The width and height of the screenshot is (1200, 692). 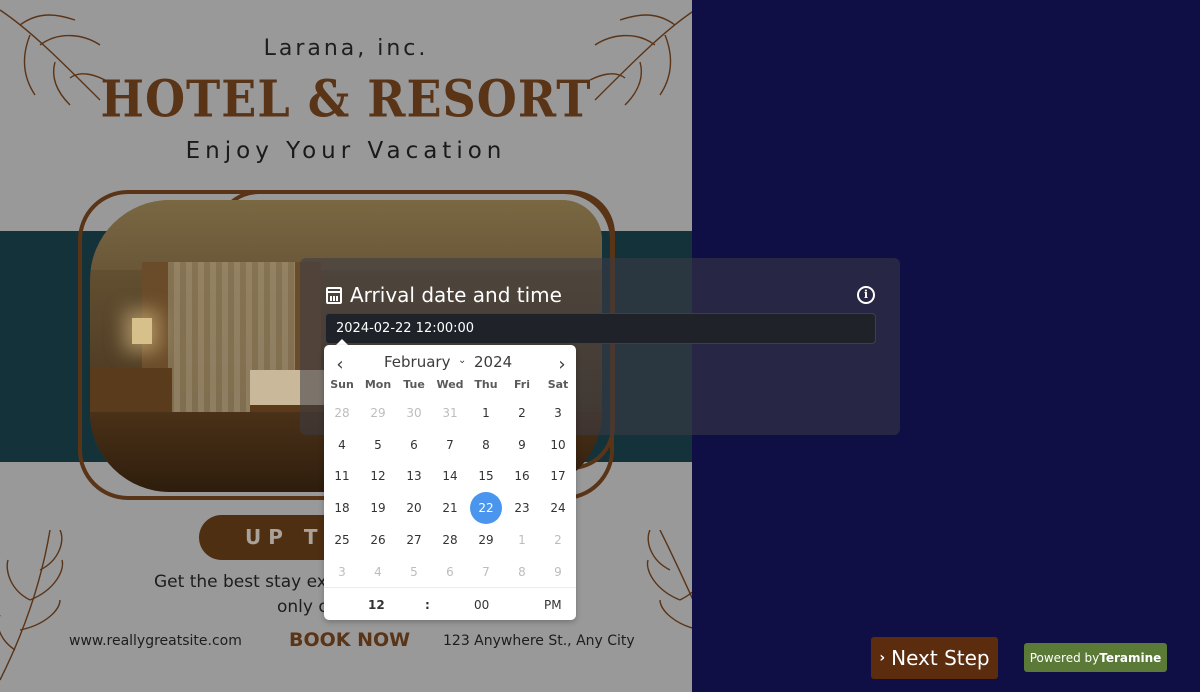 I want to click on day-number: 21, so click(x=450, y=508).